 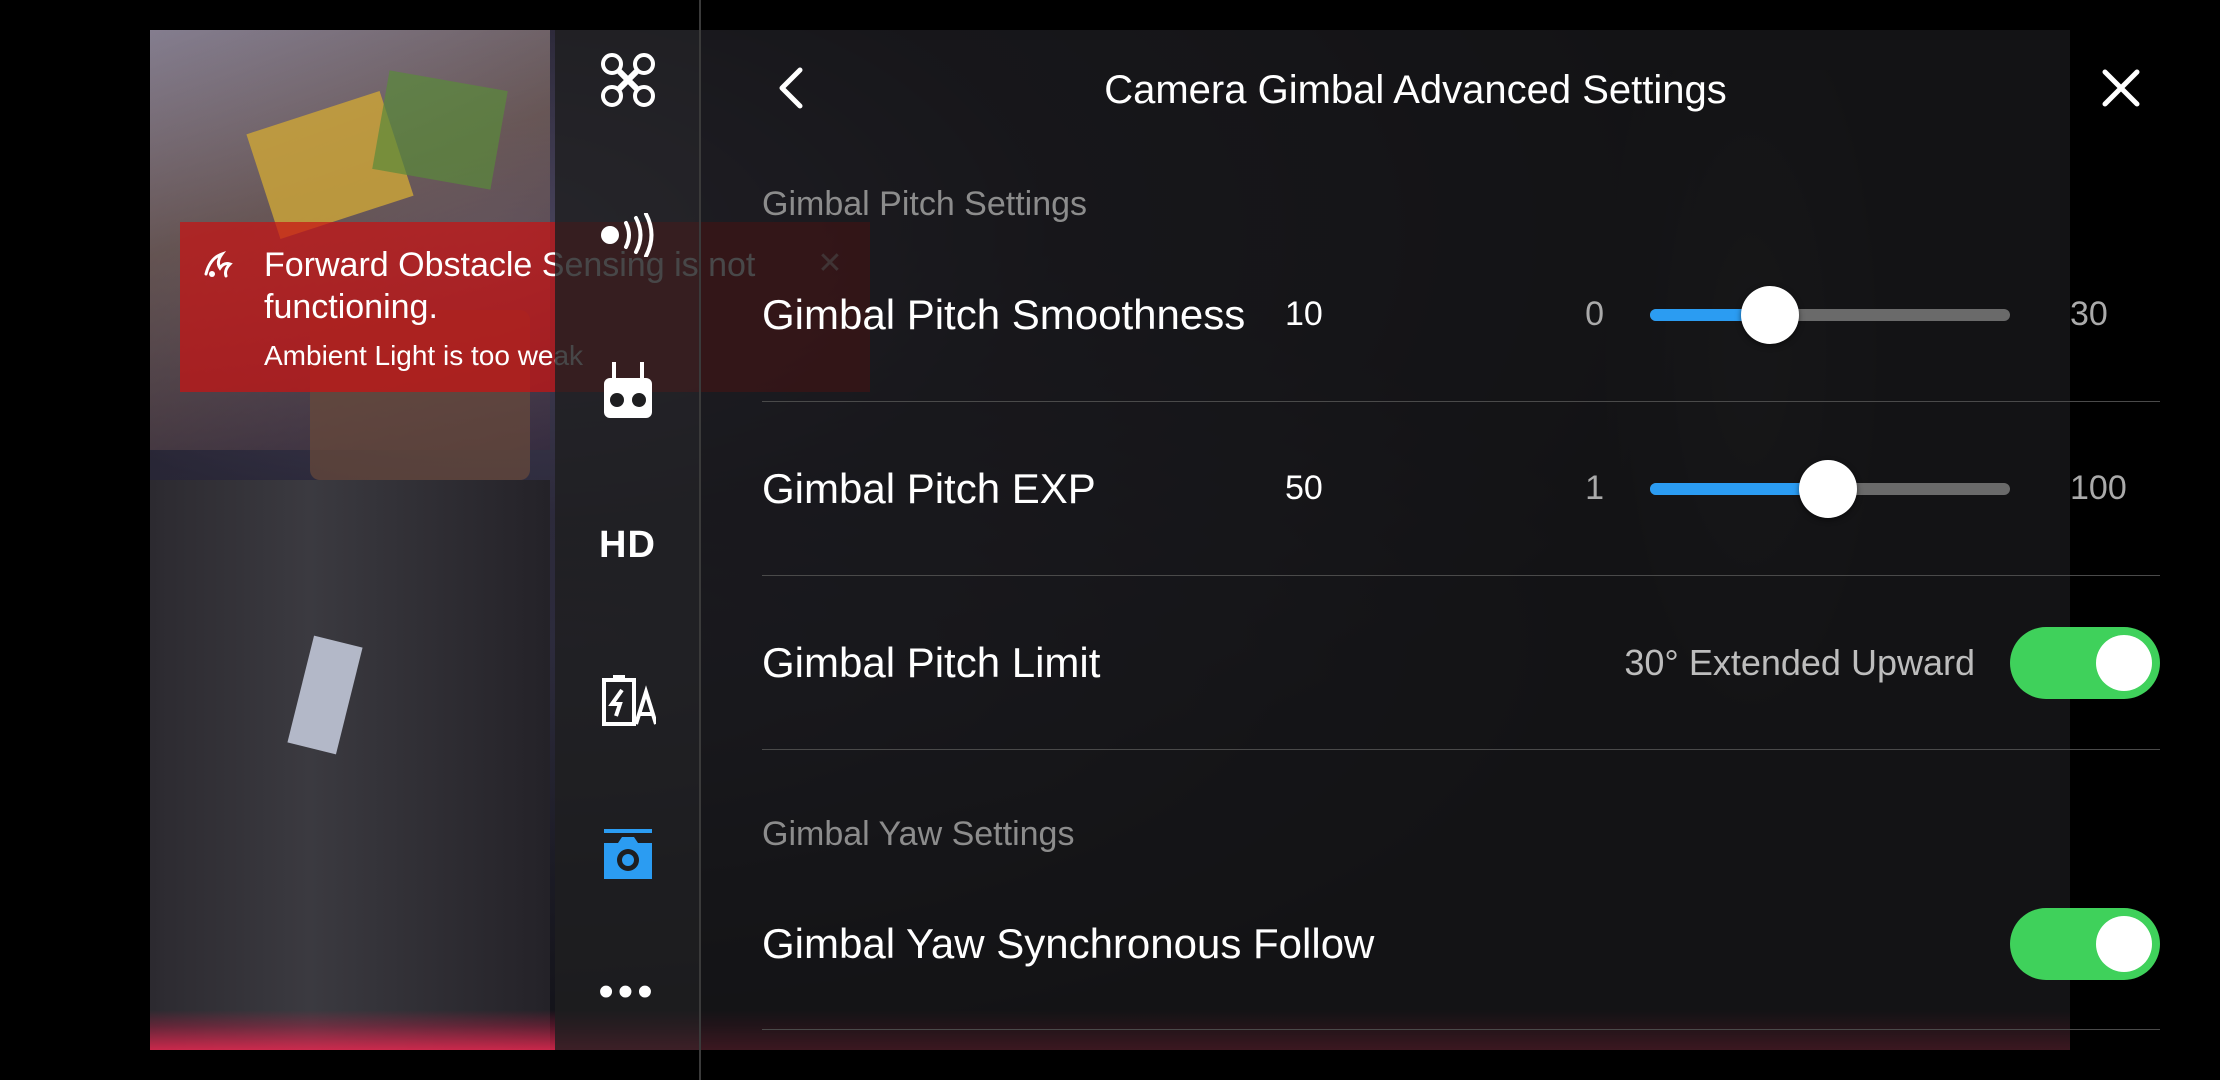 I want to click on row-gimbal-pitch-smoothness: Gimbal Pitch Smoothness 10 0 30, so click(x=1461, y=315).